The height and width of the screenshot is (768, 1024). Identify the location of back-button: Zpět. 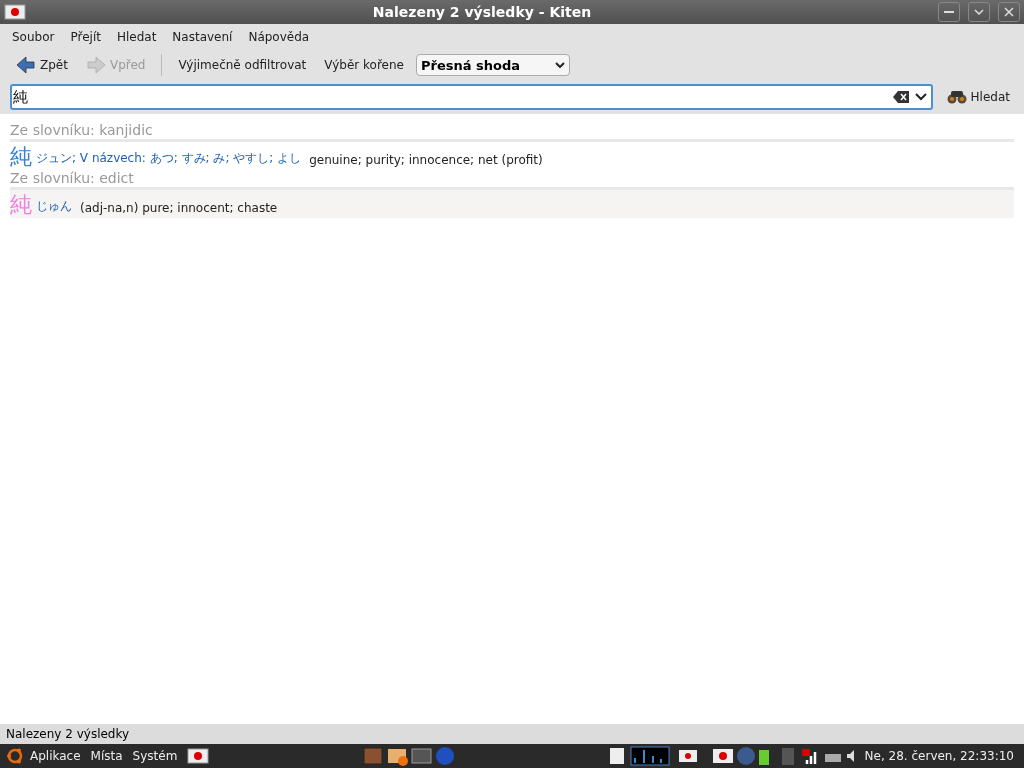
(42, 65).